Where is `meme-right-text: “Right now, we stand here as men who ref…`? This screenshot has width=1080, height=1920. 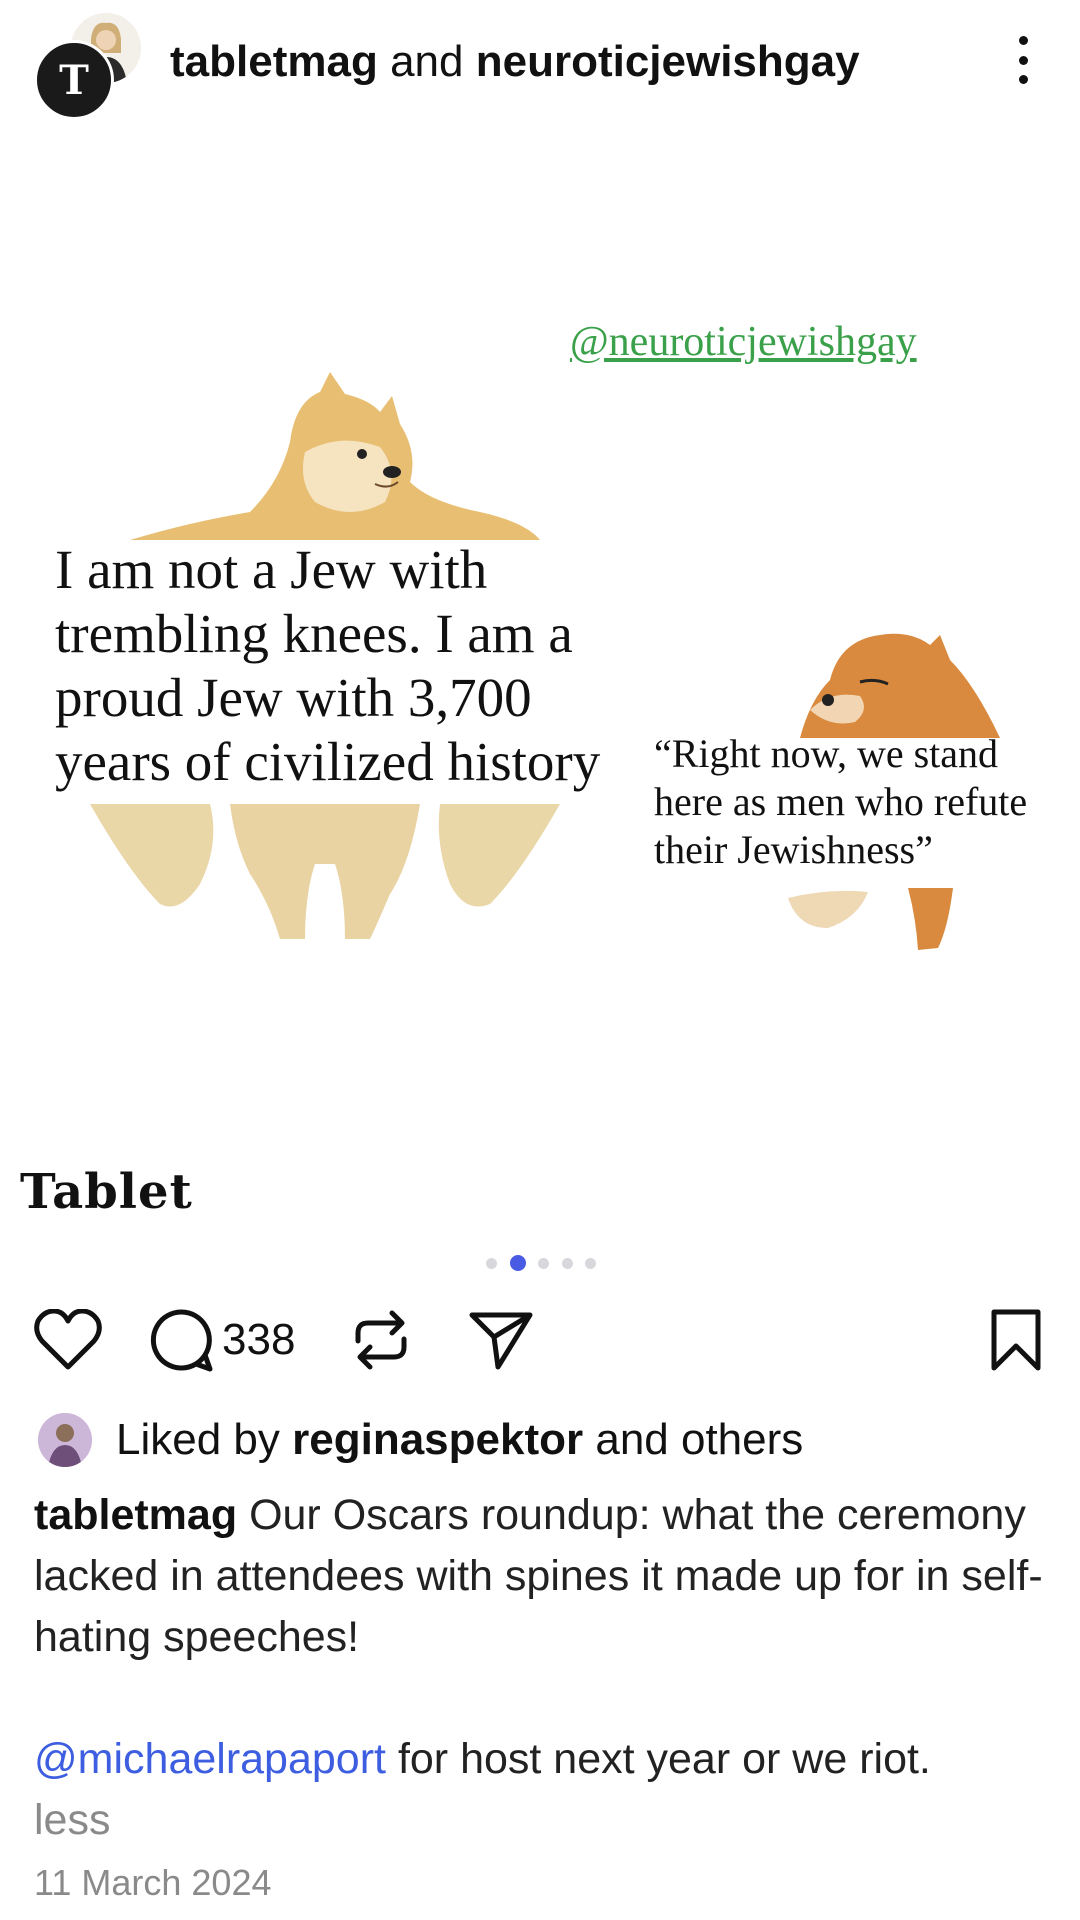
meme-right-text: “Right now, we stand here as men who ref… is located at coordinates (841, 801).